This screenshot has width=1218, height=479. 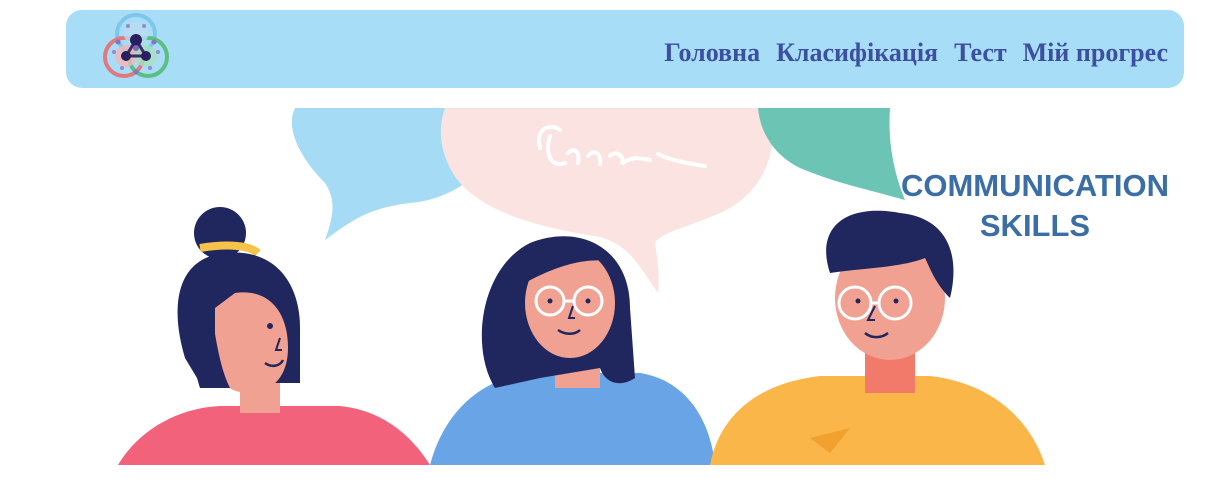 What do you see at coordinates (831, 154) in the screenshot?
I see `green-speech-bubble` at bounding box center [831, 154].